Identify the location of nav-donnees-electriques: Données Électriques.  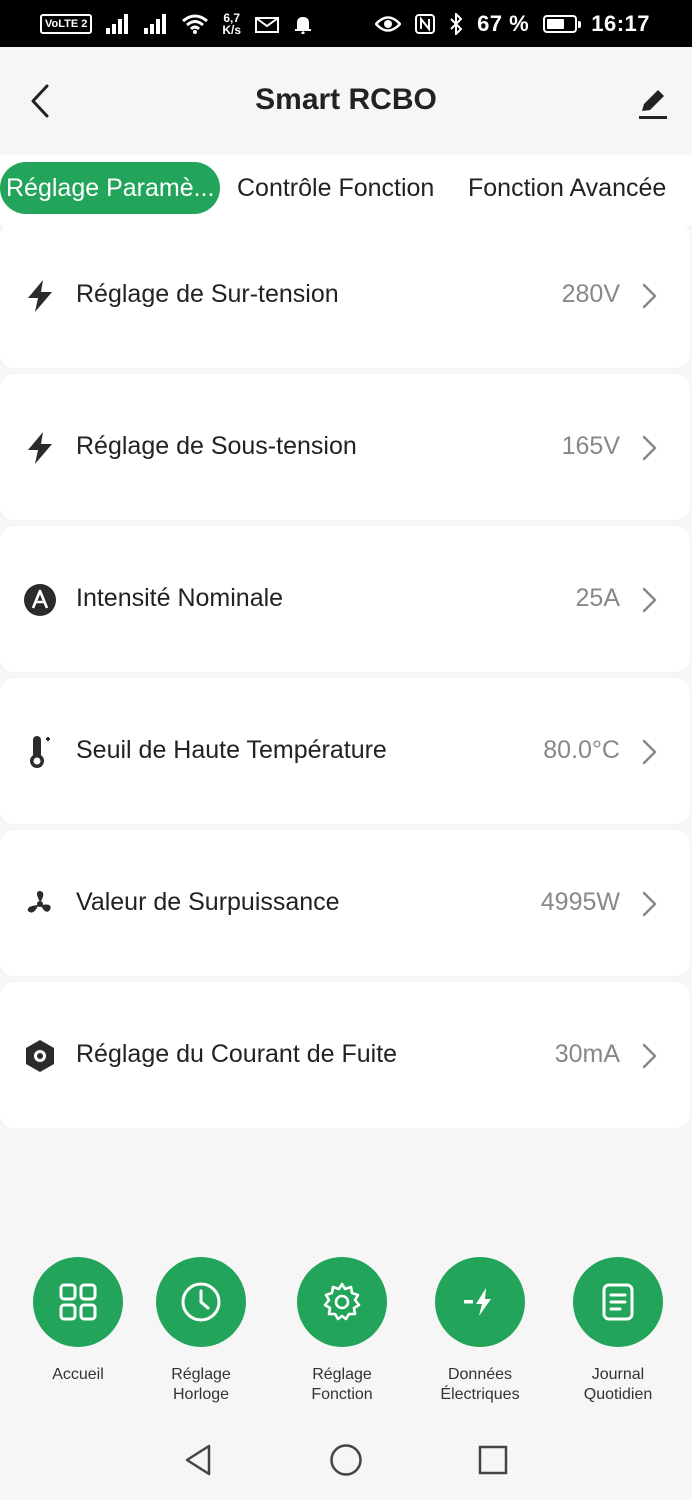
(480, 1331).